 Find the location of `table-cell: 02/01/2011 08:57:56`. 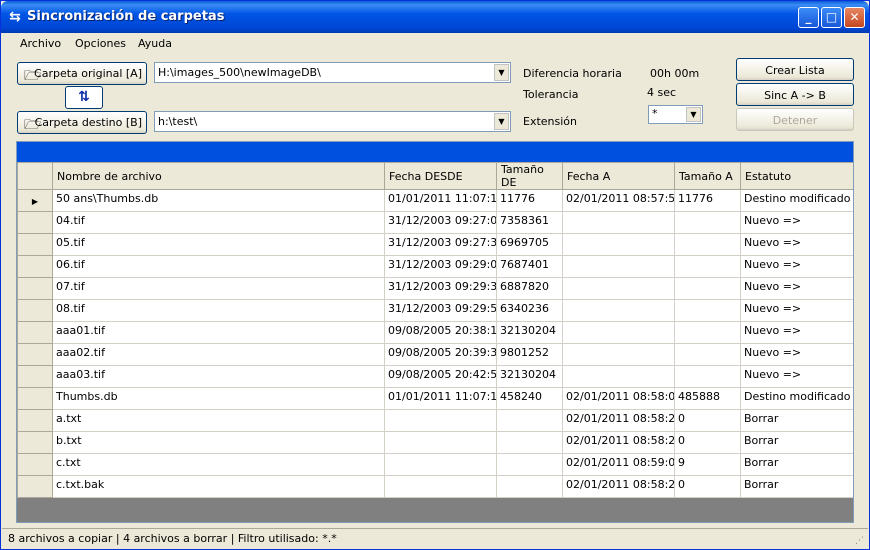

table-cell: 02/01/2011 08:57:56 is located at coordinates (618, 200).